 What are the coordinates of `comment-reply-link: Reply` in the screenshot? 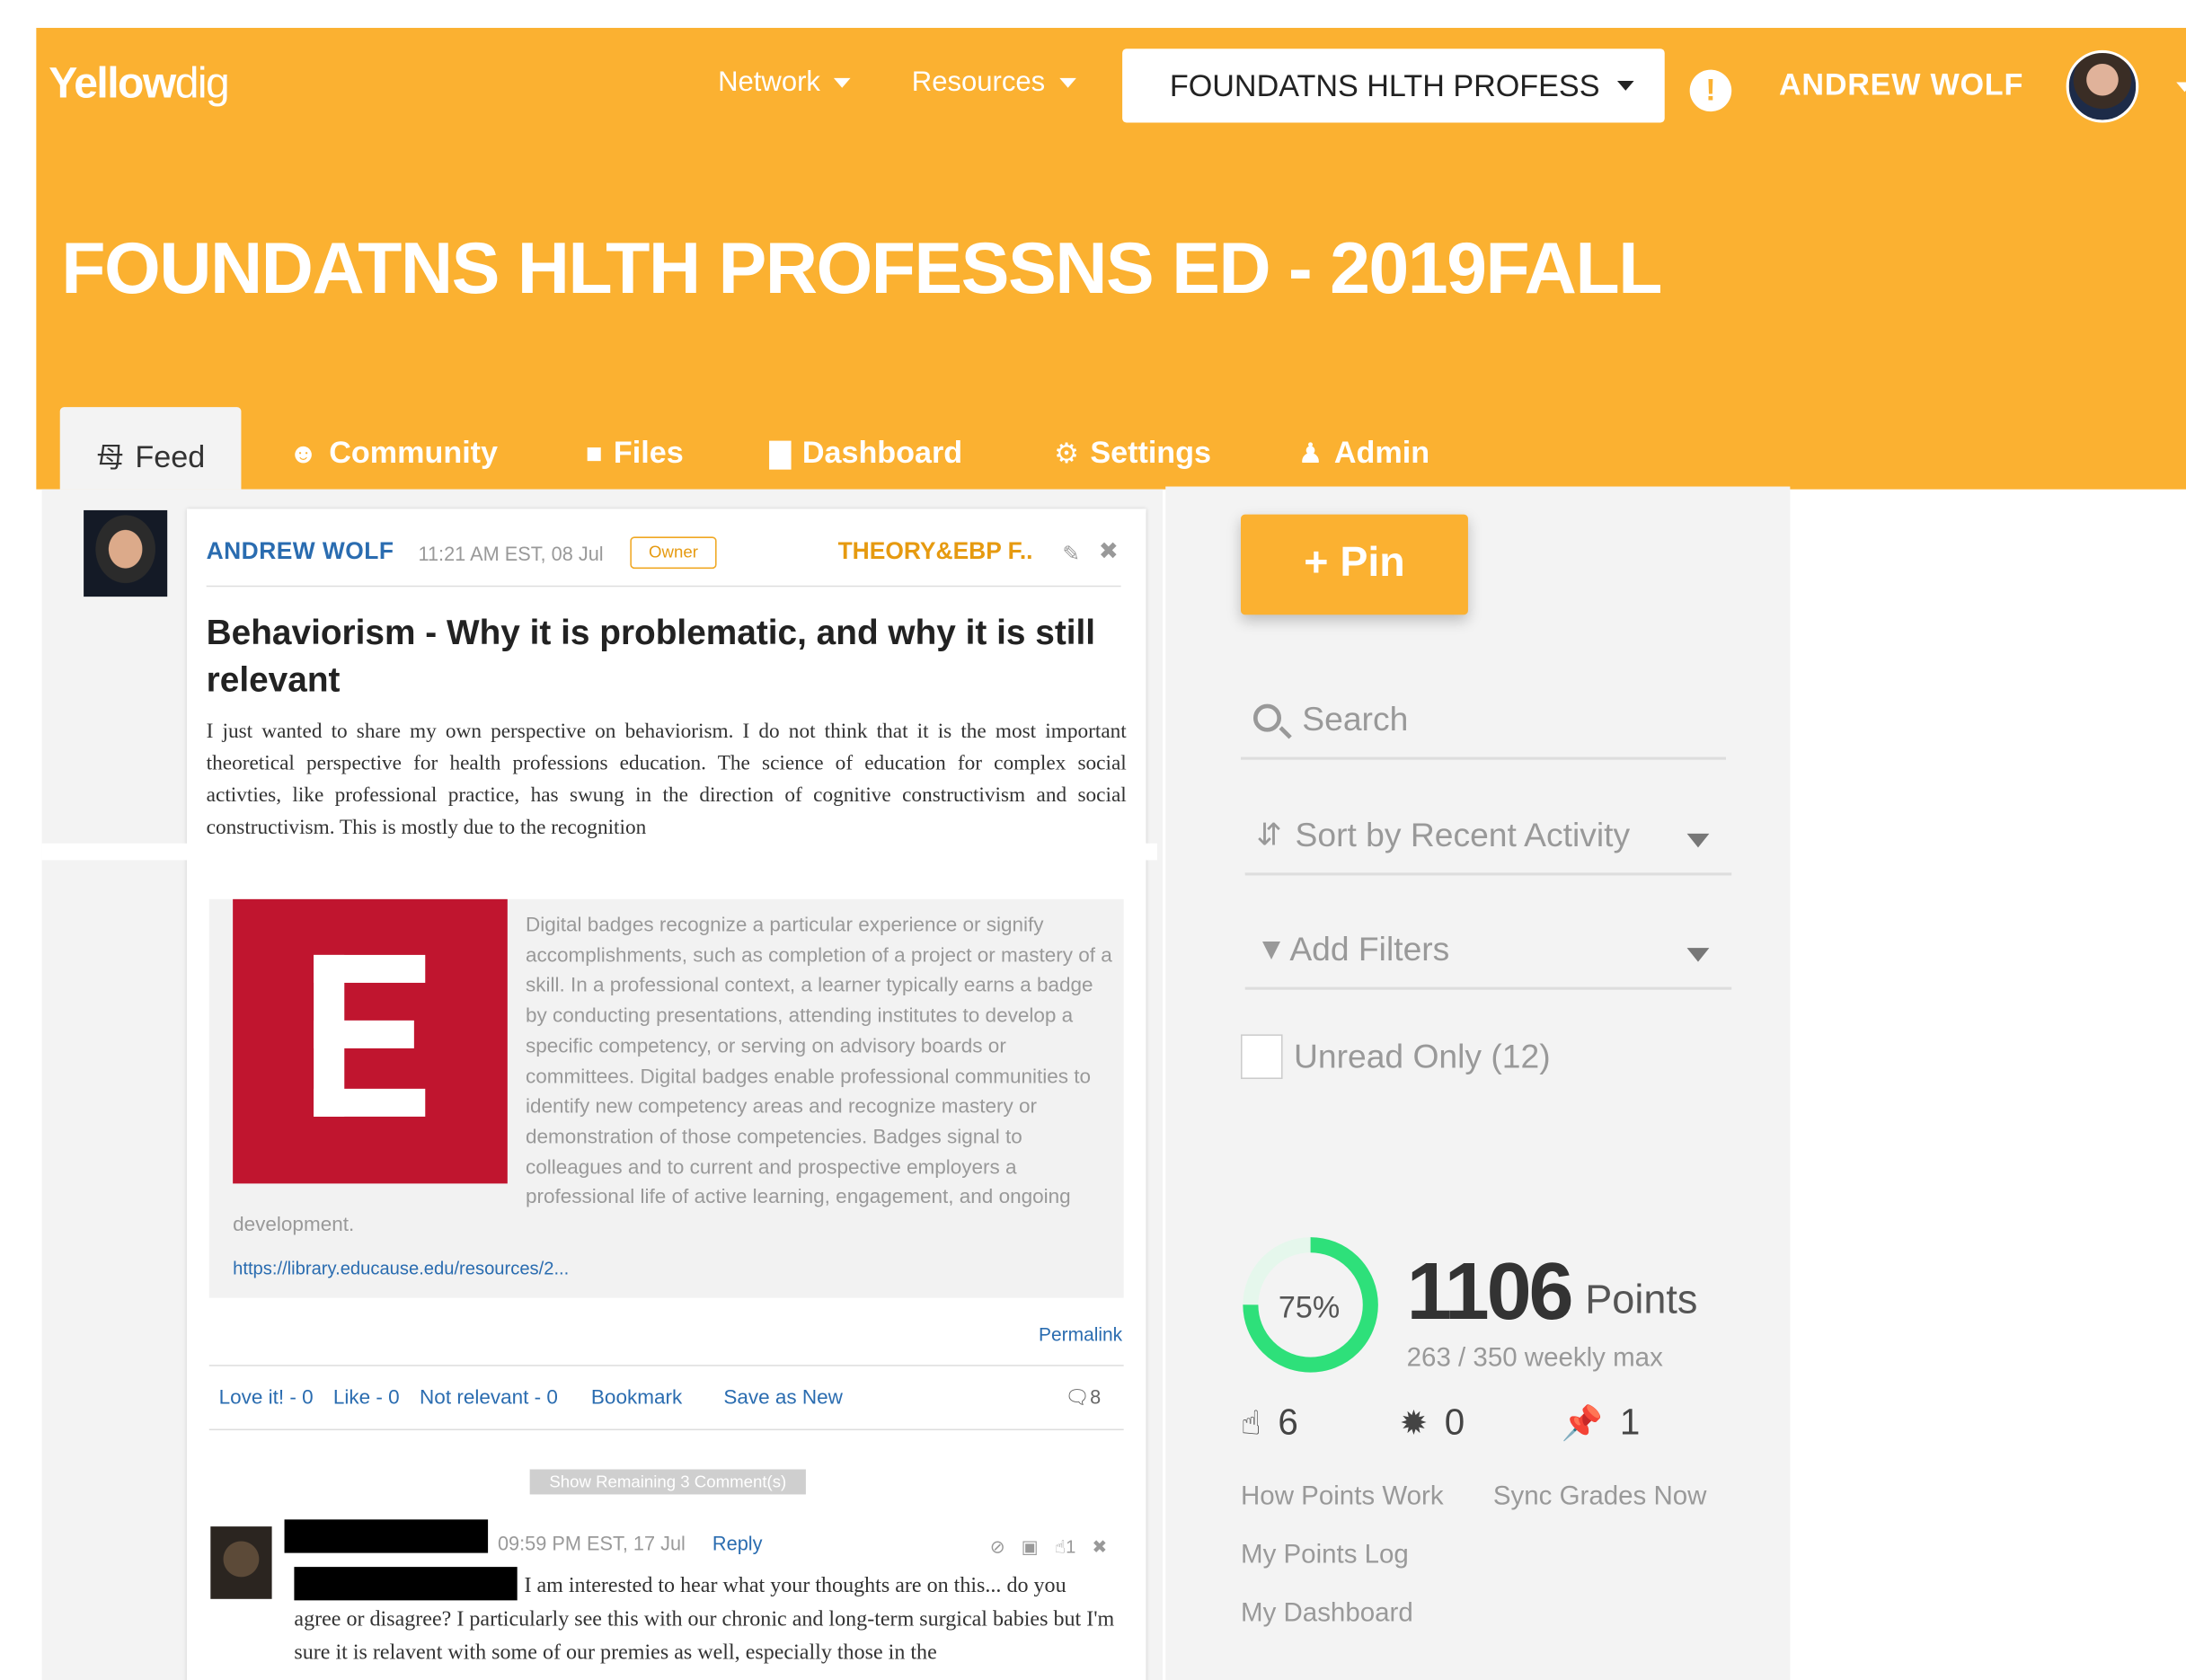 It's located at (737, 1543).